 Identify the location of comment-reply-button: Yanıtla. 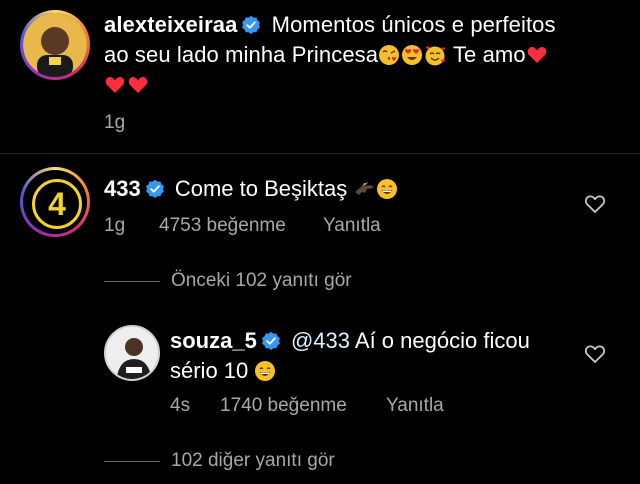
(352, 226).